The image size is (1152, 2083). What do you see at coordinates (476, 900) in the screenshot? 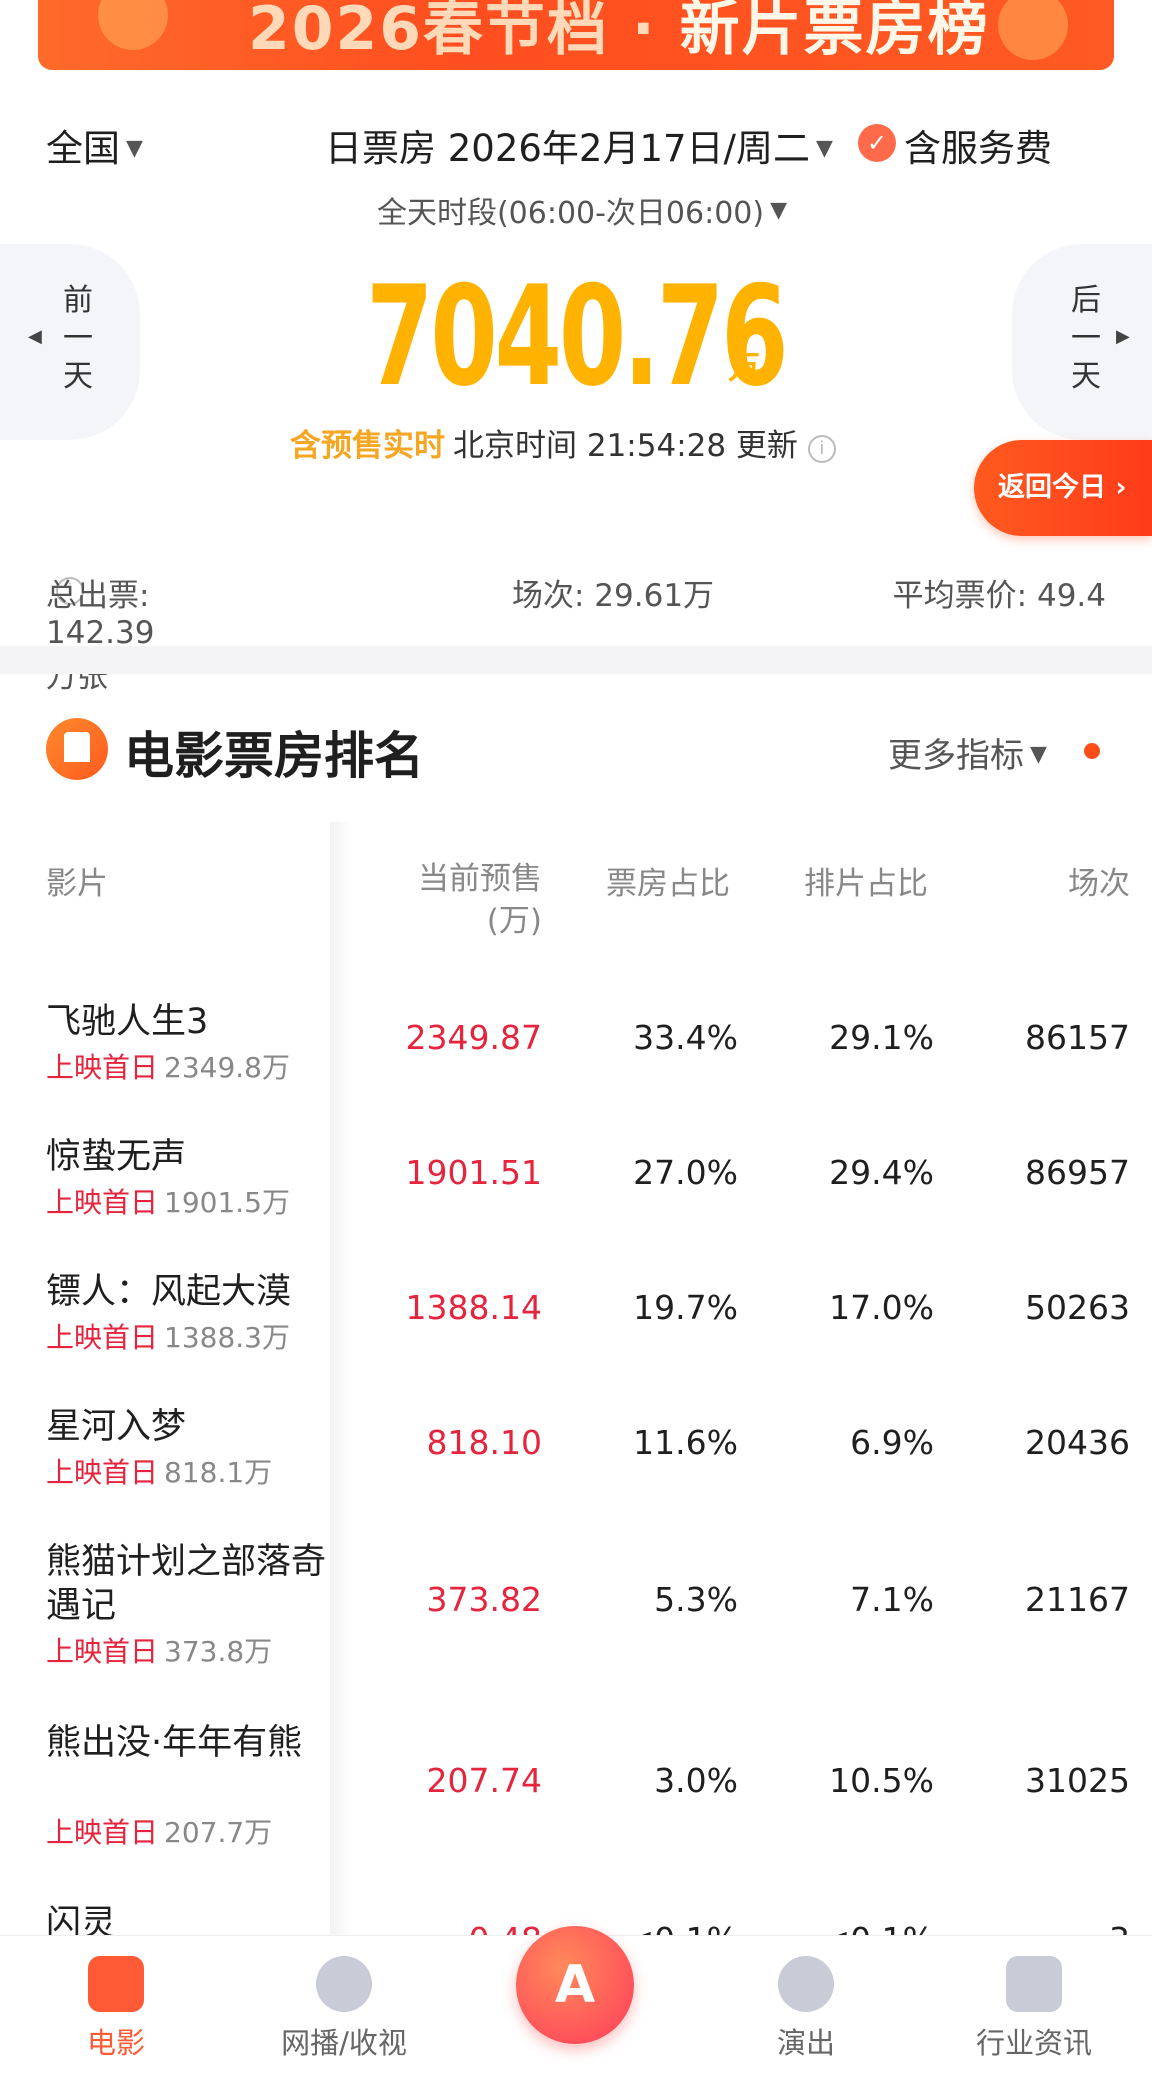
I see `header-presale: 当前预售 (万)` at bounding box center [476, 900].